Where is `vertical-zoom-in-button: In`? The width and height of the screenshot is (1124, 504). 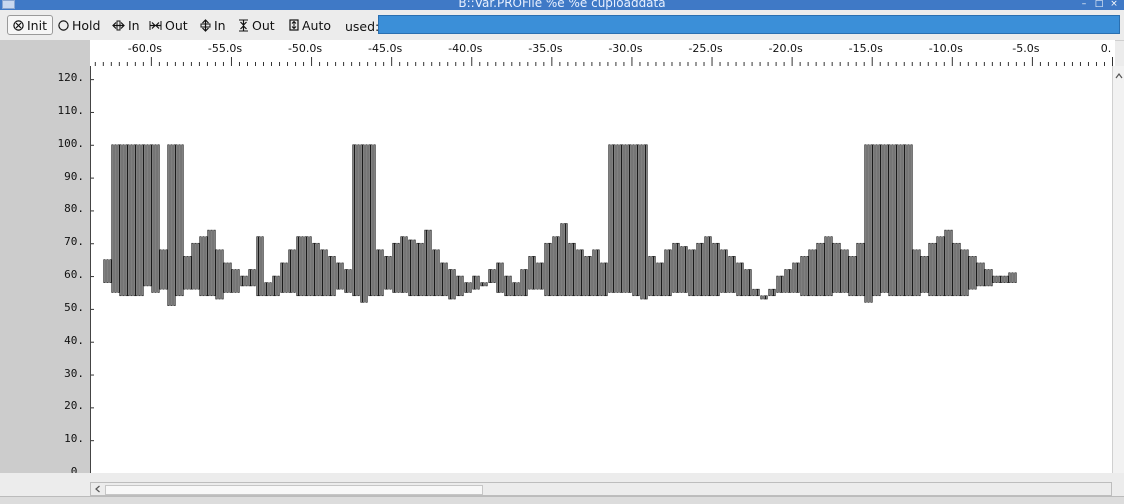 vertical-zoom-in-button: In is located at coordinates (213, 25).